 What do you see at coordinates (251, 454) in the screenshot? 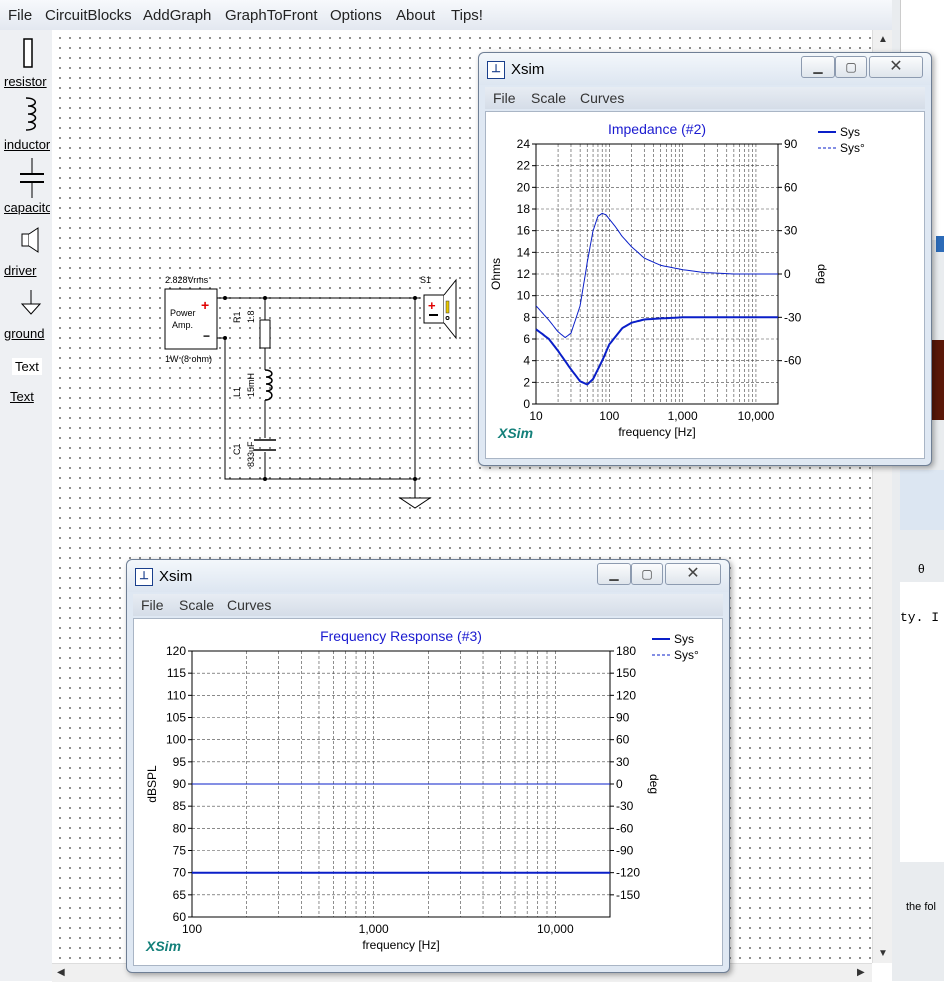
I see `c1-value: 833uF` at bounding box center [251, 454].